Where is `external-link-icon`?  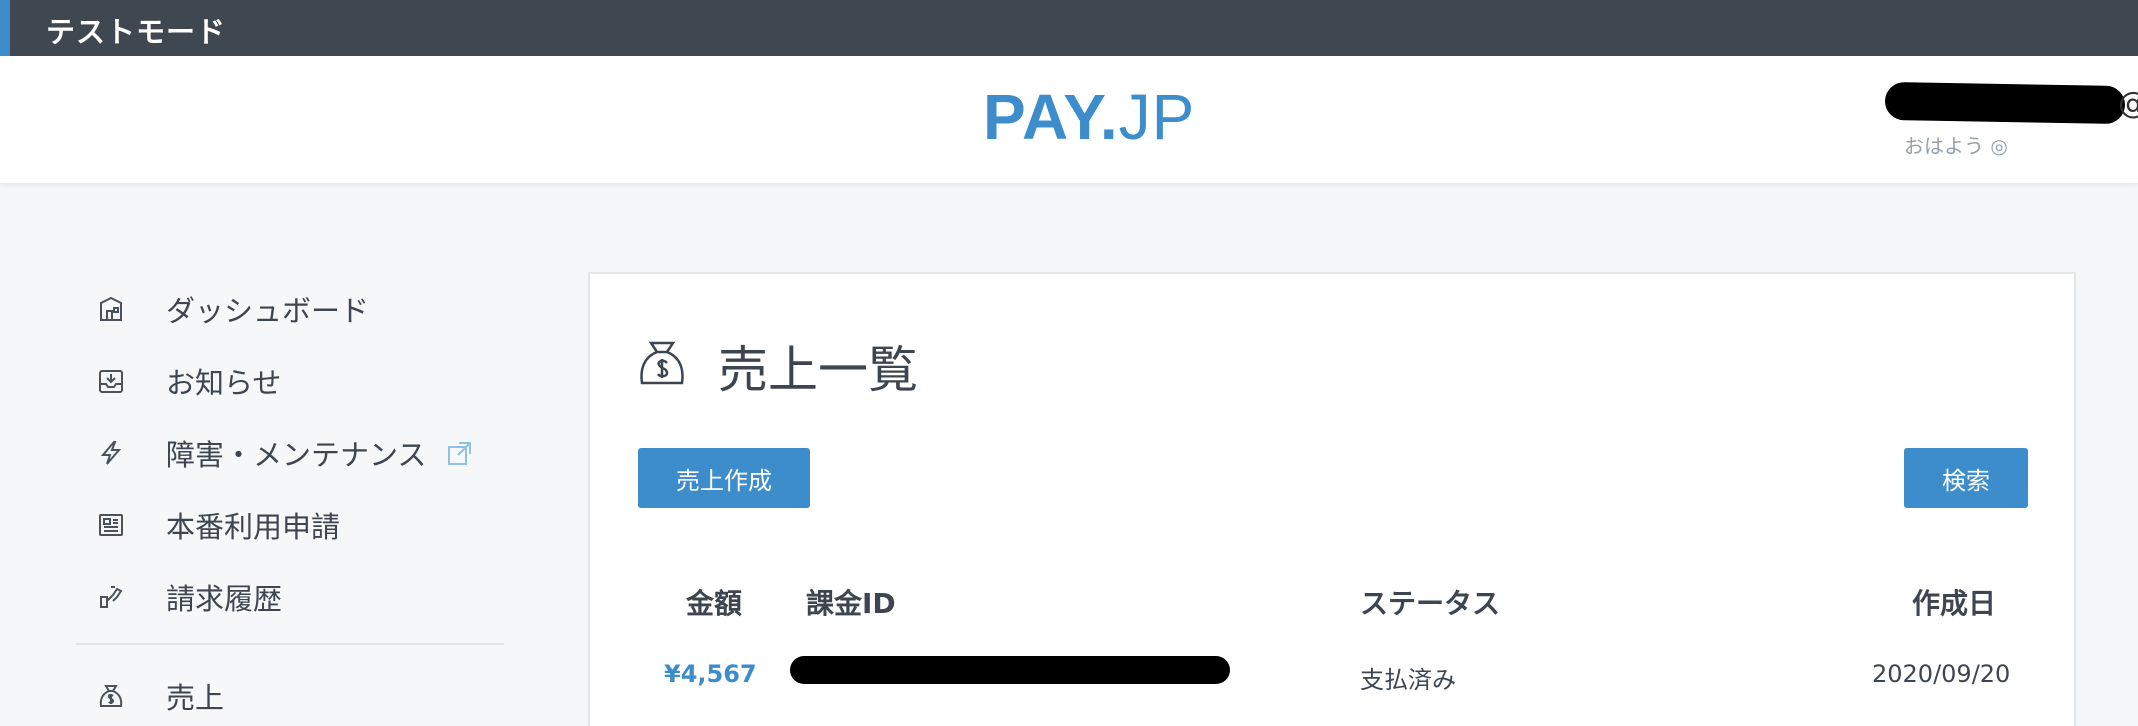
external-link-icon is located at coordinates (460, 456).